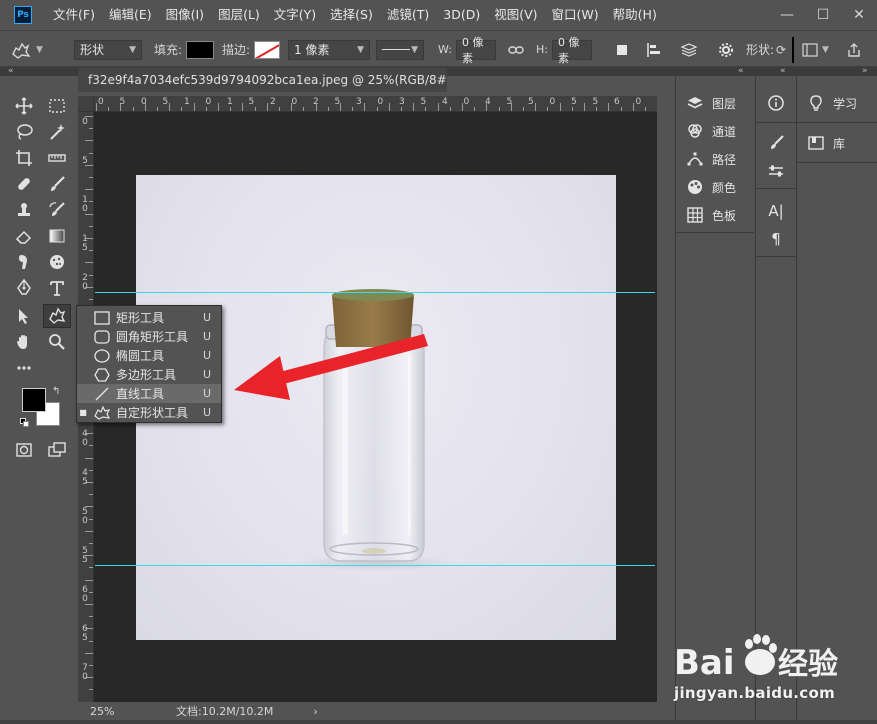  What do you see at coordinates (57, 158) in the screenshot?
I see `ruler-tool` at bounding box center [57, 158].